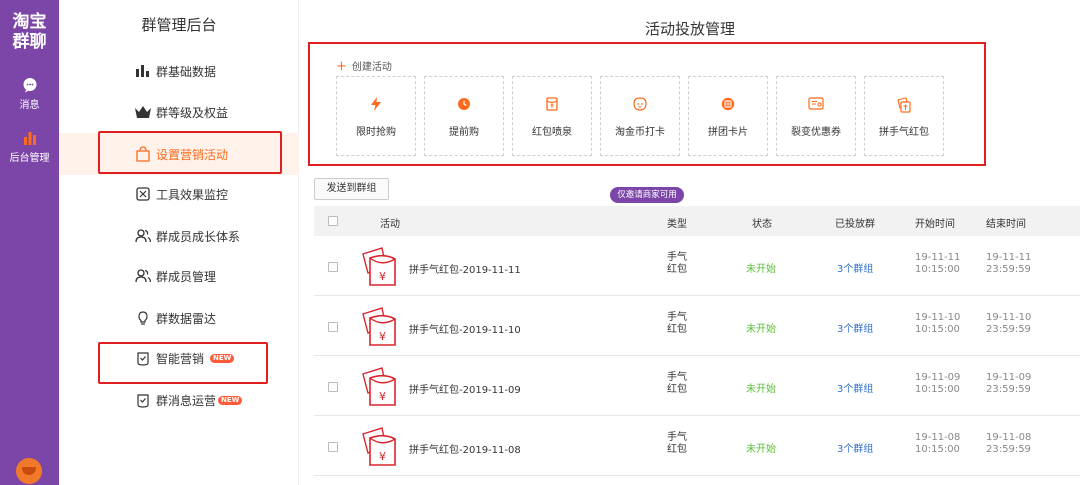 The image size is (1080, 485). What do you see at coordinates (29, 471) in the screenshot?
I see `avatar` at bounding box center [29, 471].